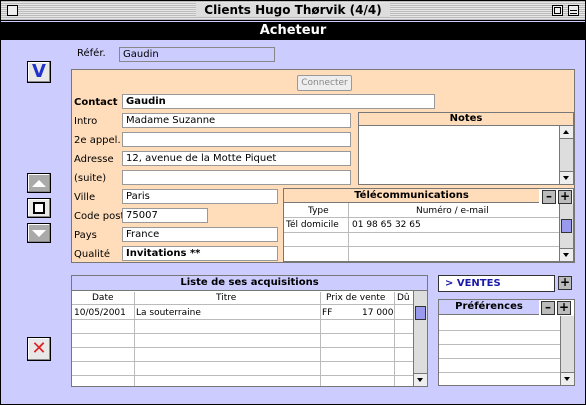 The height and width of the screenshot is (405, 586). Describe the element at coordinates (496, 283) in the screenshot. I see `ventes-button: > VENTES` at that location.